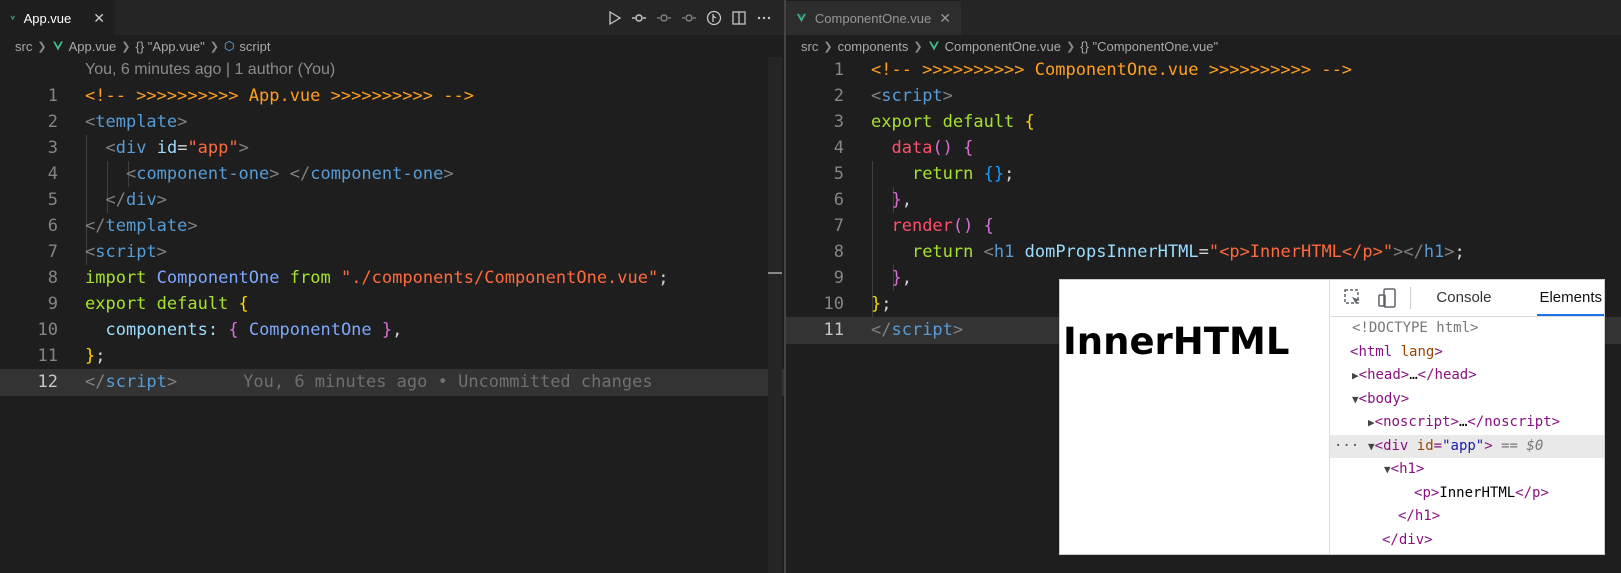 This screenshot has width=1621, height=573. What do you see at coordinates (1518, 422) in the screenshot?
I see `tag-name: noscript` at bounding box center [1518, 422].